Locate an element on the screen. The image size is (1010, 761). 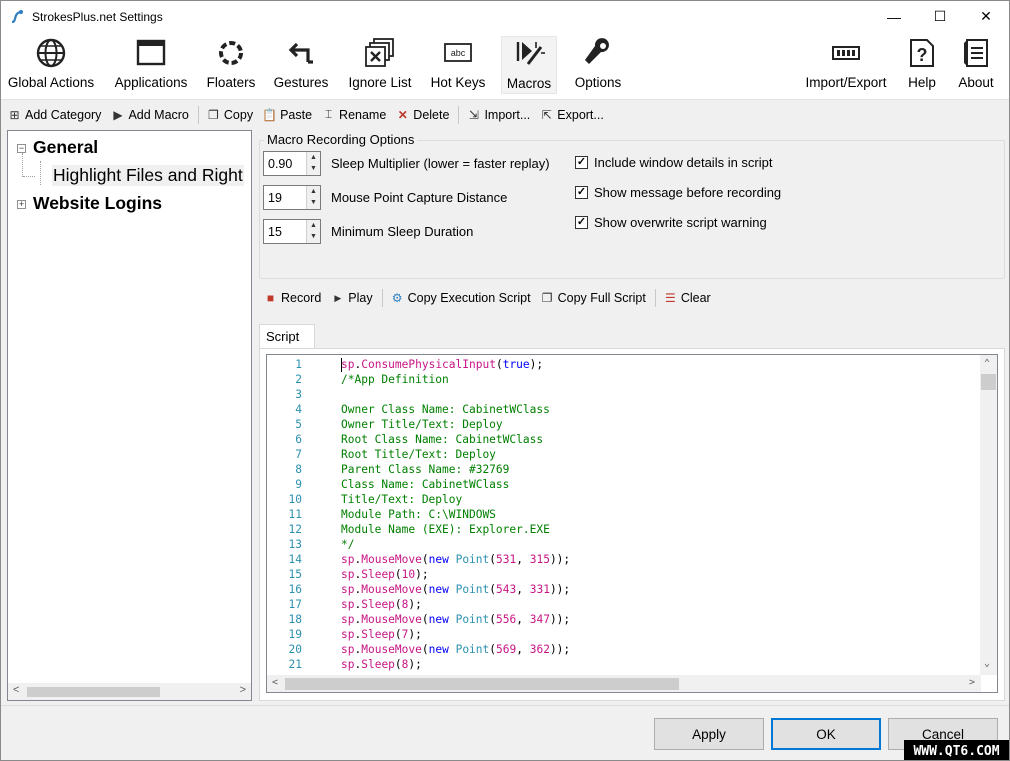
capture-distance-stepper: 19 ▲ ▼ is located at coordinates (292, 197).